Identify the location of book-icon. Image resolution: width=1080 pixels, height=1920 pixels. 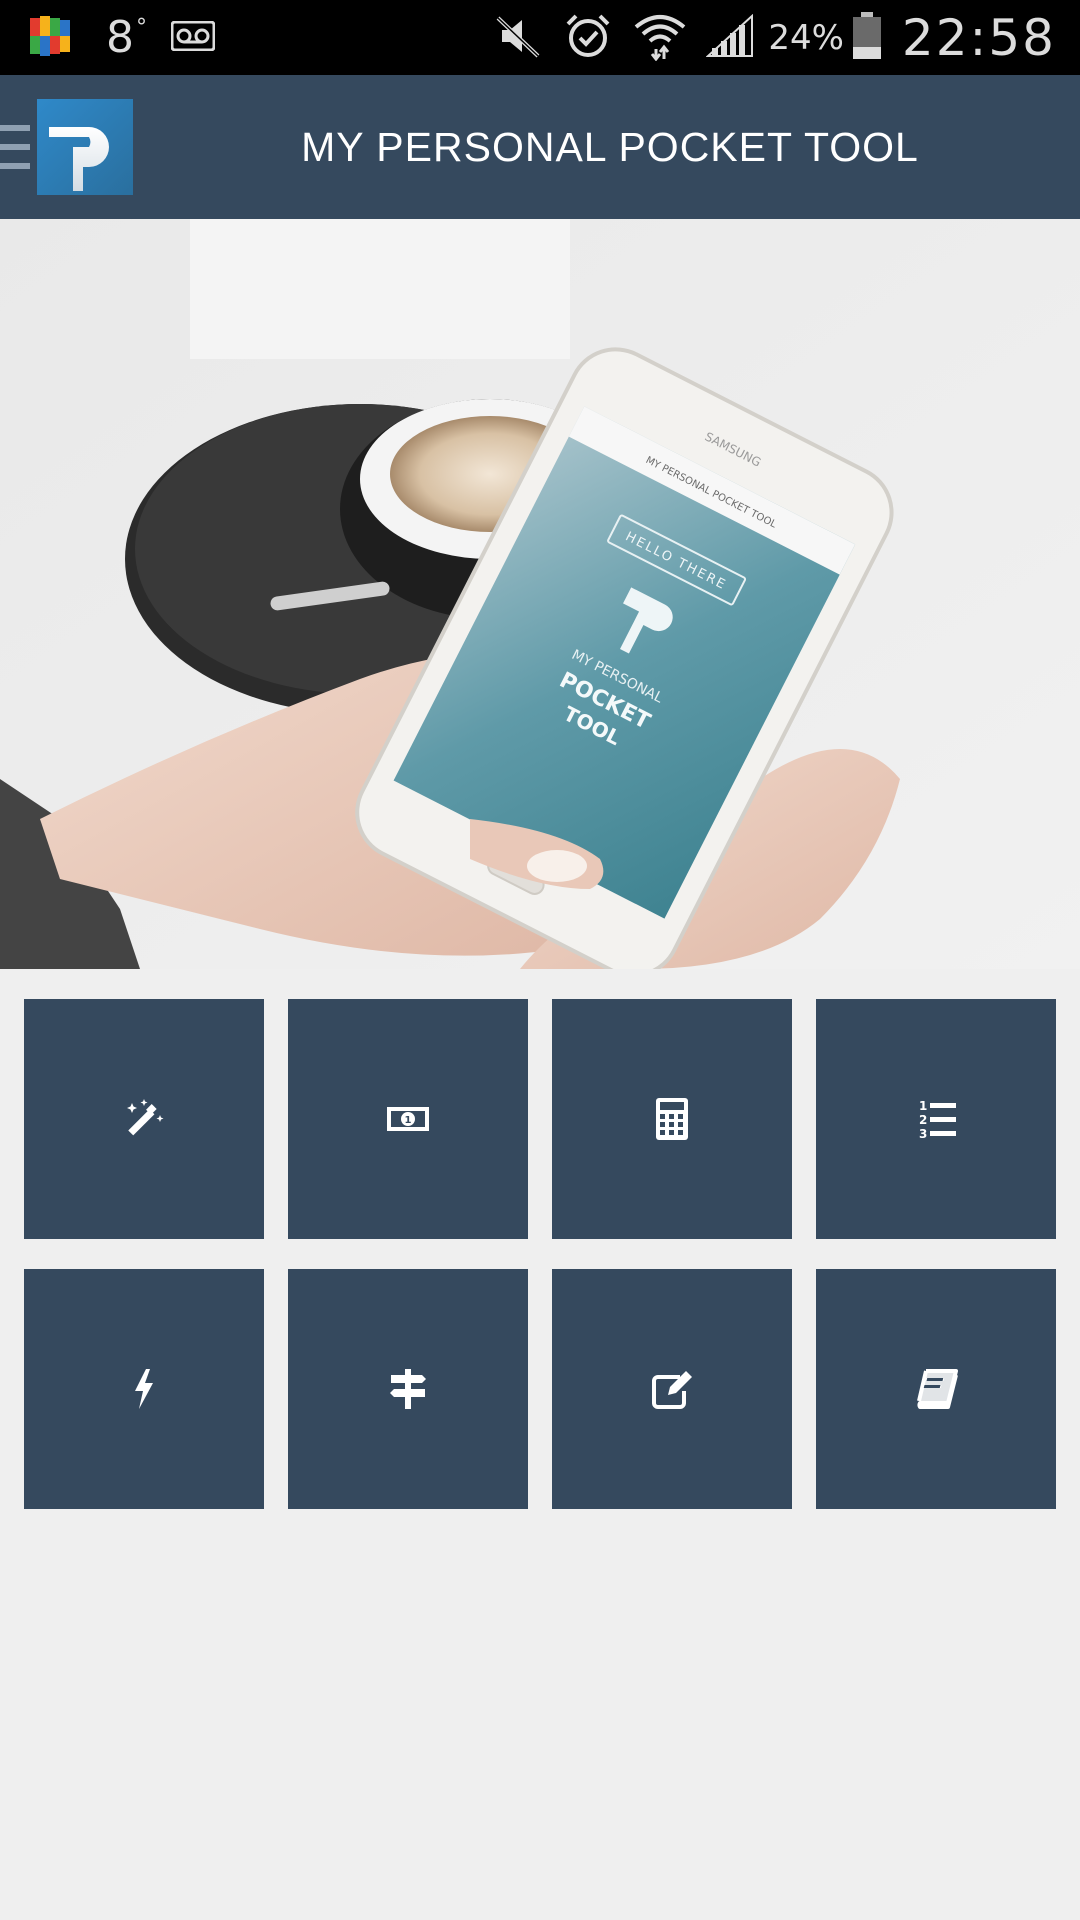
(937, 1389).